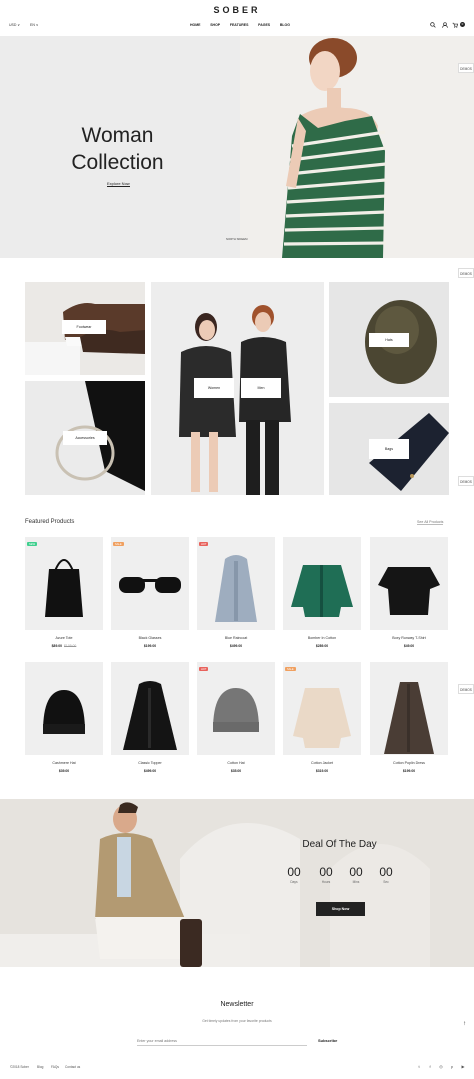 This screenshot has width=474, height=1079. What do you see at coordinates (32, 544) in the screenshot?
I see `product-badge: NEW` at bounding box center [32, 544].